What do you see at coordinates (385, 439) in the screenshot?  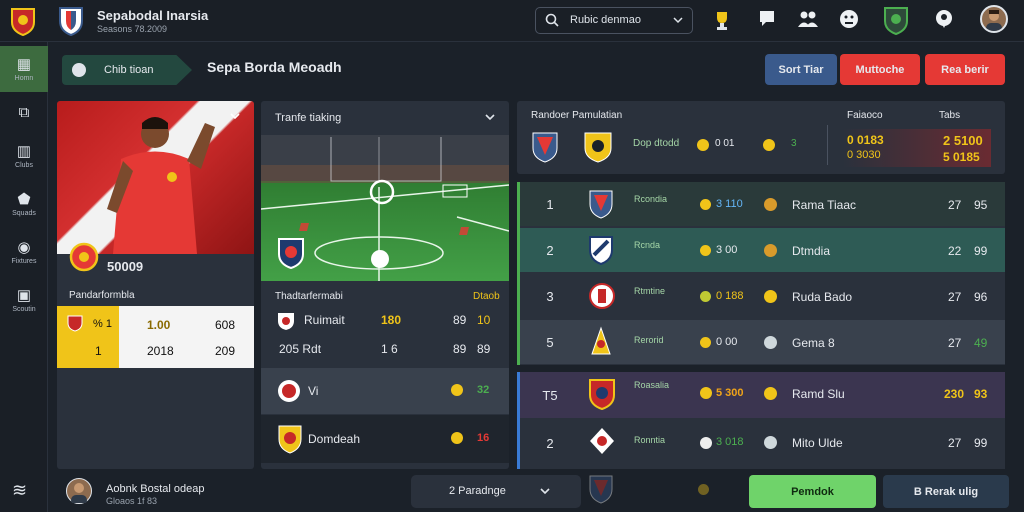 I see `list-item: Domdeah 16` at bounding box center [385, 439].